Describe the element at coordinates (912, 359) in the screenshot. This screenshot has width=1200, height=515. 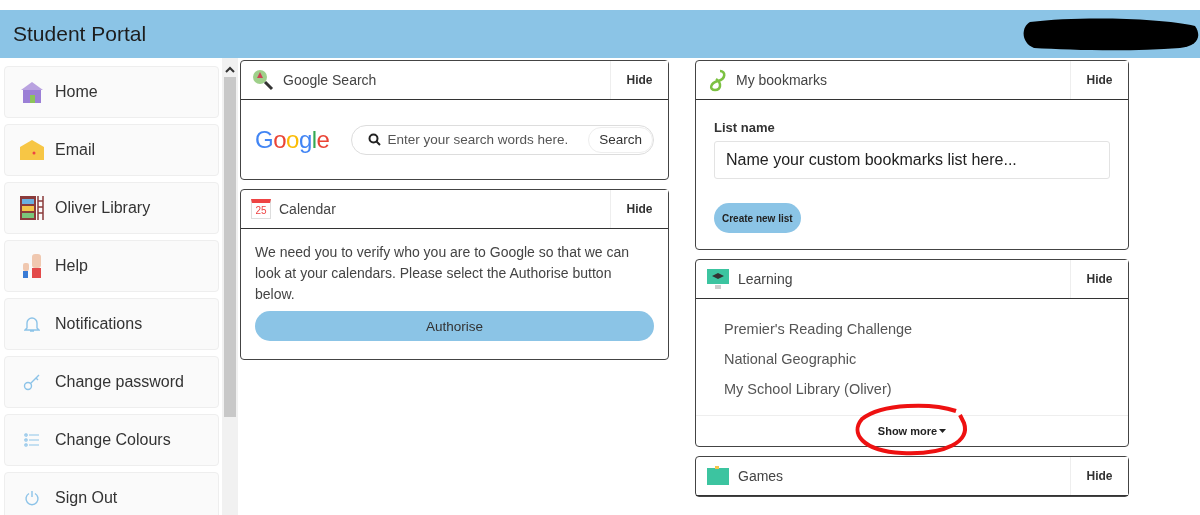
I see `learning-link: National Geographic` at that location.